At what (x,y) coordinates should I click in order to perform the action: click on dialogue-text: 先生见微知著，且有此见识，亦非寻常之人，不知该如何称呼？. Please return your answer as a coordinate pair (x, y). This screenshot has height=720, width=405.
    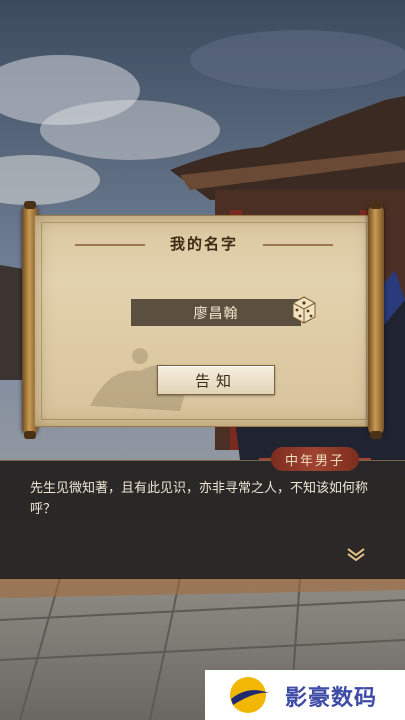
    Looking at the image, I should click on (199, 499).